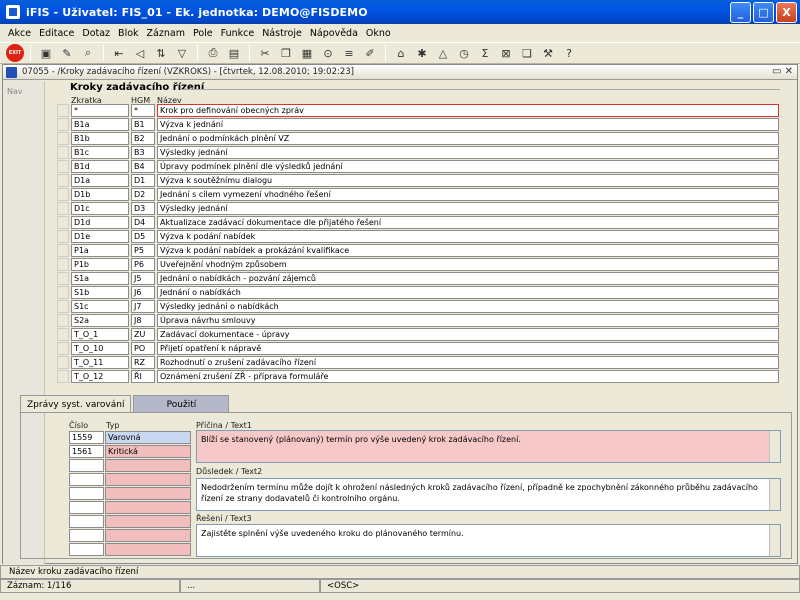  Describe the element at coordinates (100, 166) in the screenshot. I see `cell-zkratka: B1d` at that location.